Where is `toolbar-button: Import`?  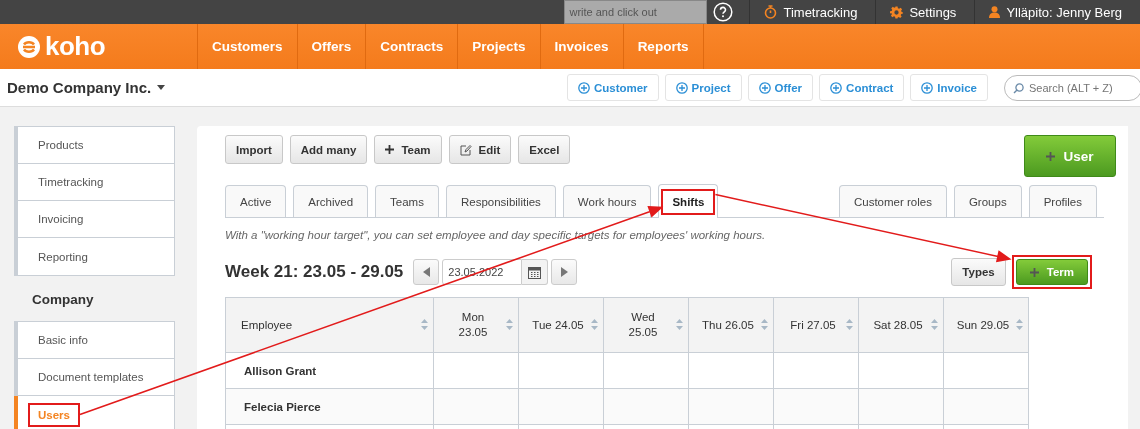
toolbar-button: Import is located at coordinates (254, 149).